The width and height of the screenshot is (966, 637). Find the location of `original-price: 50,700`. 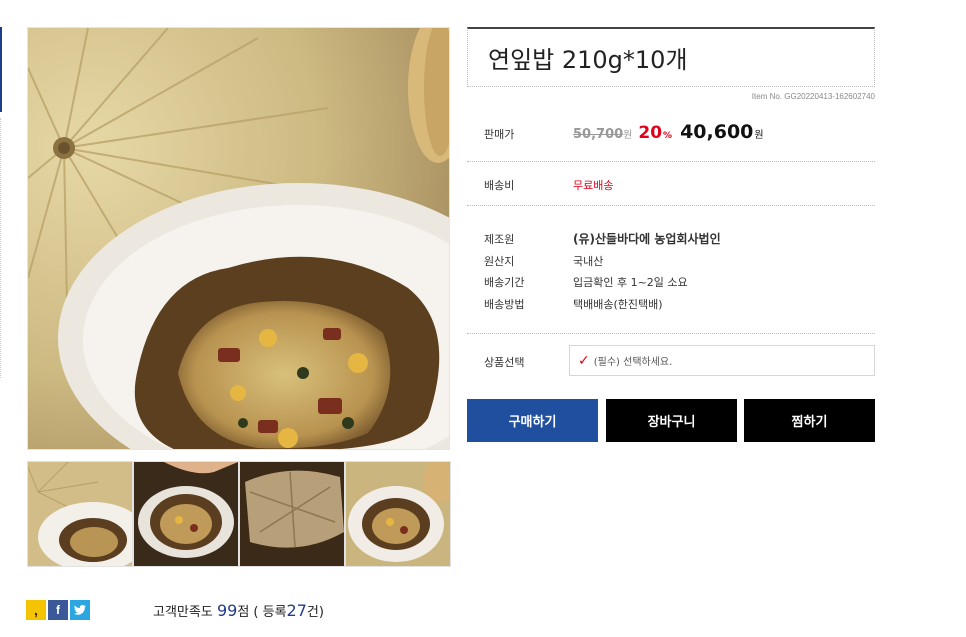

original-price: 50,700 is located at coordinates (598, 134).